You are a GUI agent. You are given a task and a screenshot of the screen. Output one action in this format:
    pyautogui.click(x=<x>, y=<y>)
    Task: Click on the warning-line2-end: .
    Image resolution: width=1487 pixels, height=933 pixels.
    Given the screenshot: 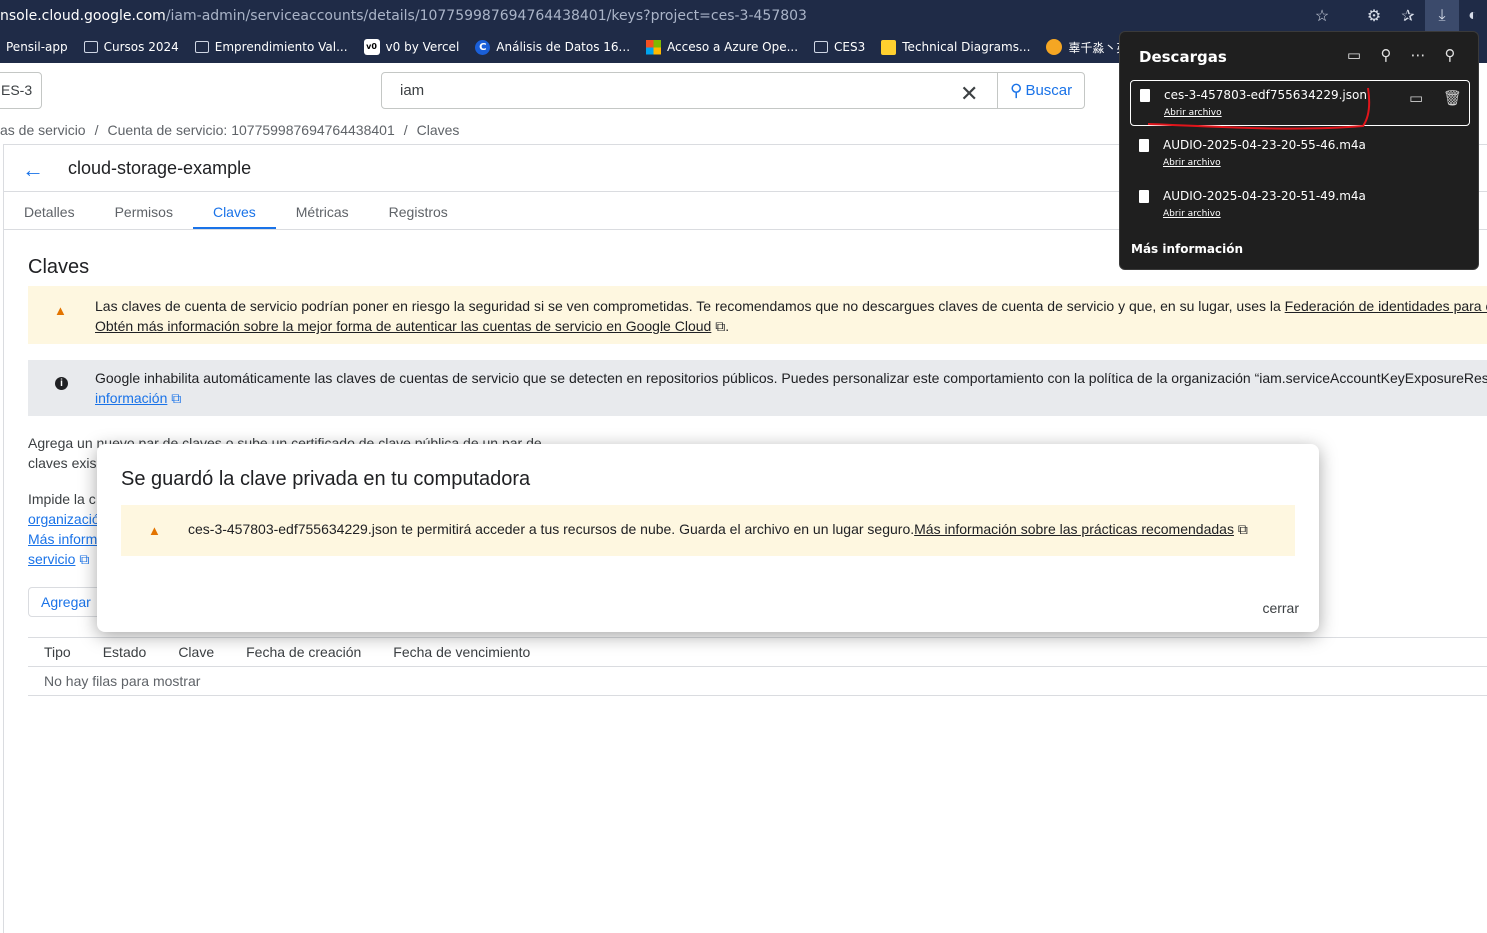 What is the action you would take?
    pyautogui.click(x=727, y=326)
    